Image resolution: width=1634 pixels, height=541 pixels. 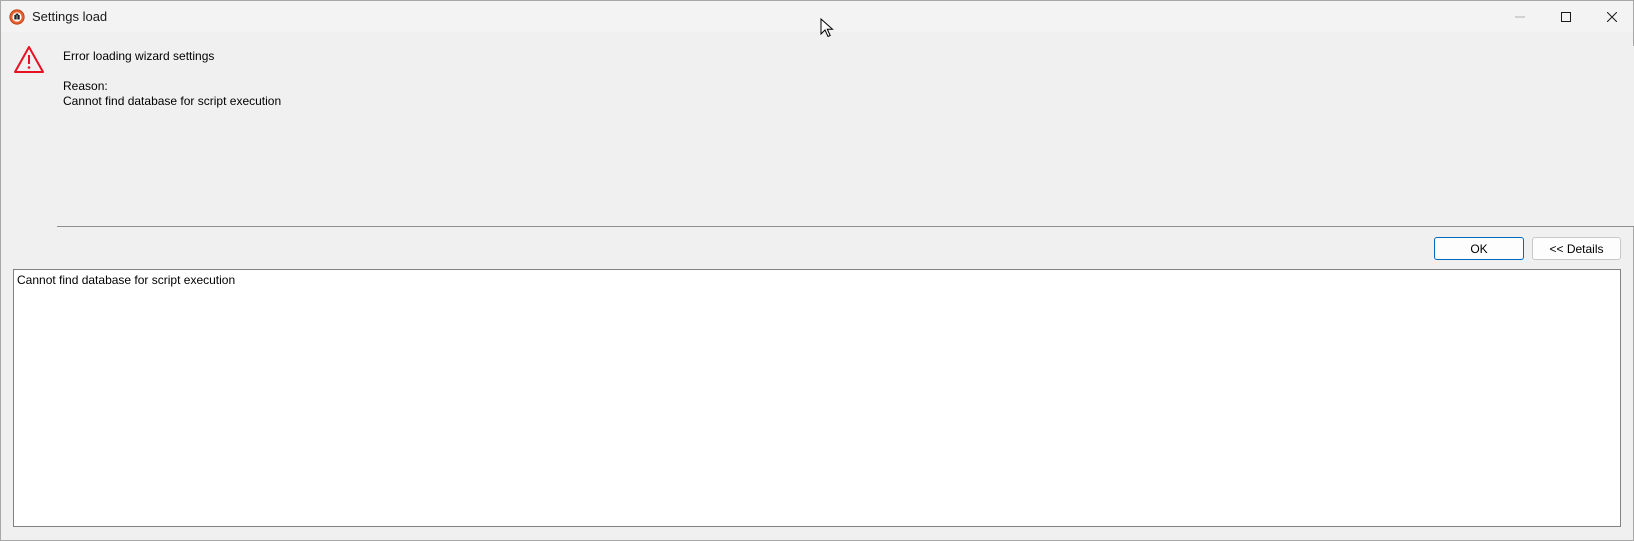 I want to click on maximize-button, so click(x=1566, y=16).